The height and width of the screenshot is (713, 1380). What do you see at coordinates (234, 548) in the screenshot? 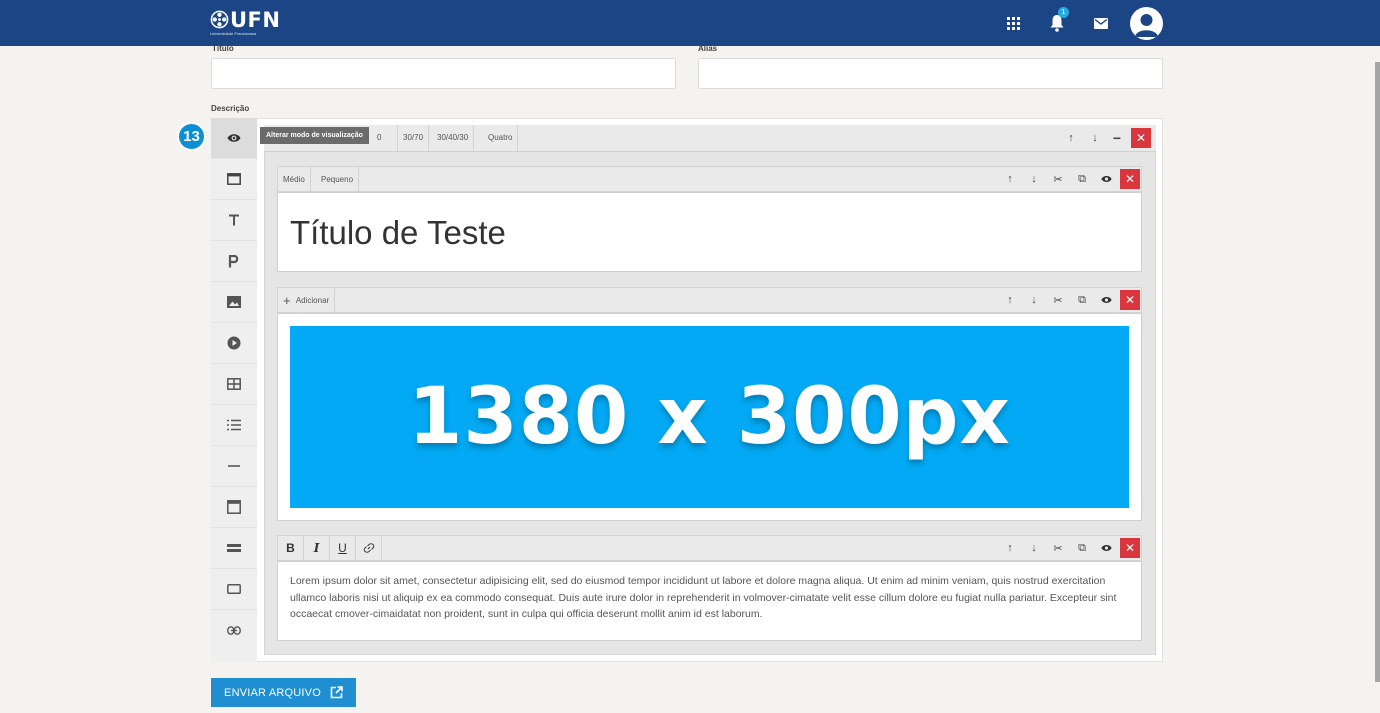
I see `bar-icon` at bounding box center [234, 548].